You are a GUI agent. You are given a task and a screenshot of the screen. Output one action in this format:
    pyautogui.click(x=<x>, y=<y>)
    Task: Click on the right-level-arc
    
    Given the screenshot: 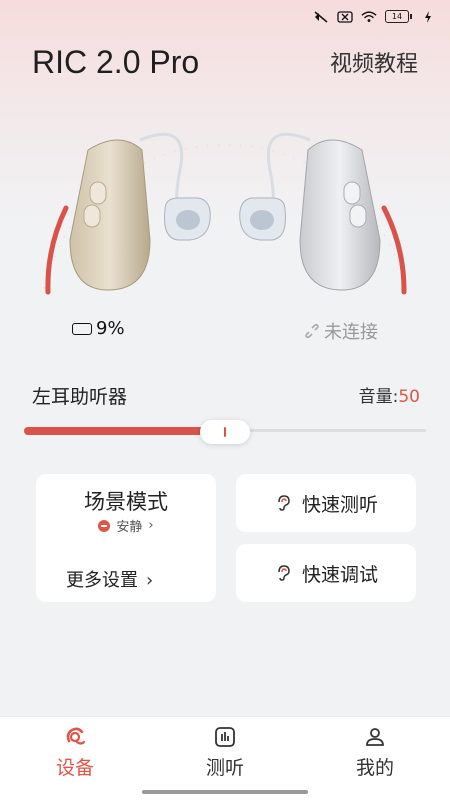 What is the action you would take?
    pyautogui.click(x=394, y=250)
    